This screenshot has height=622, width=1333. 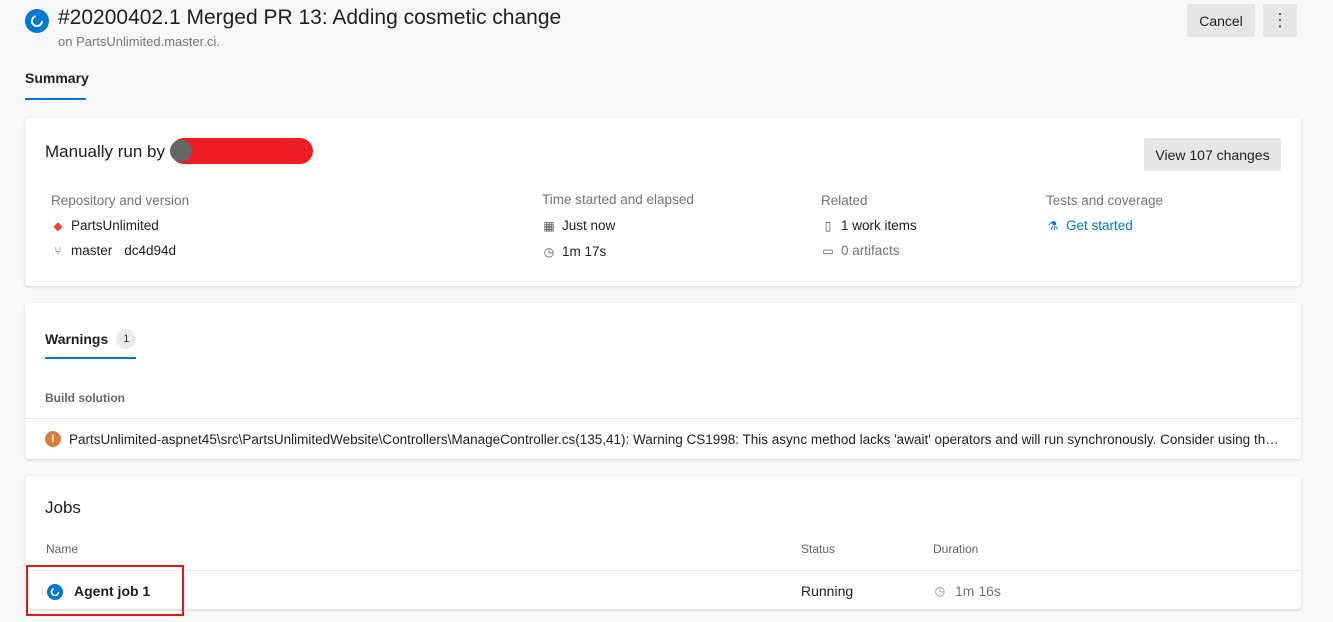 What do you see at coordinates (104, 225) in the screenshot?
I see `repository-link: ◆ PartsUnlimited` at bounding box center [104, 225].